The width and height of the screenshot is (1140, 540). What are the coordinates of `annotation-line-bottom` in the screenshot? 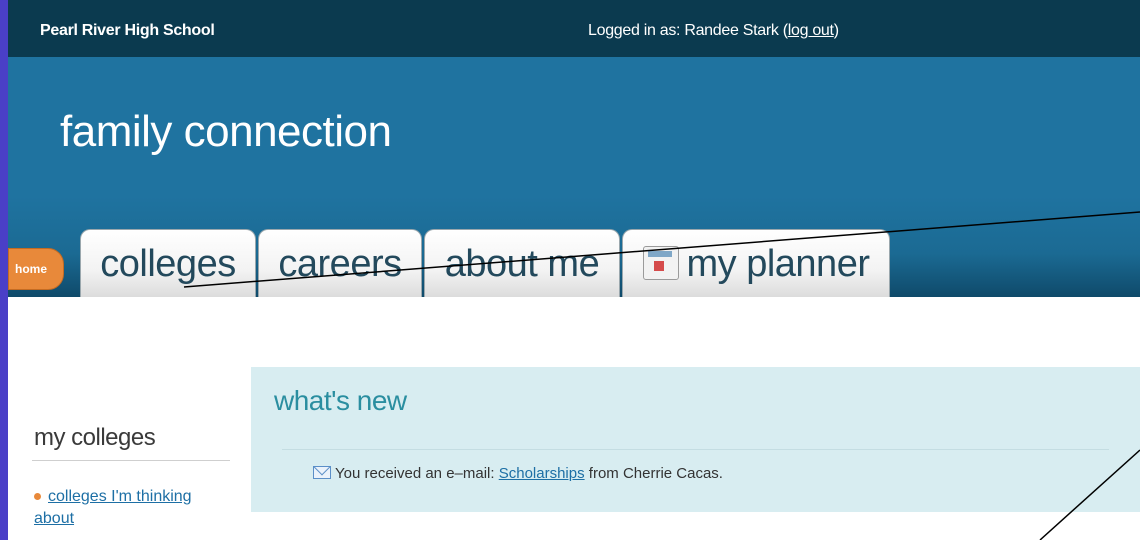 It's located at (1089, 494).